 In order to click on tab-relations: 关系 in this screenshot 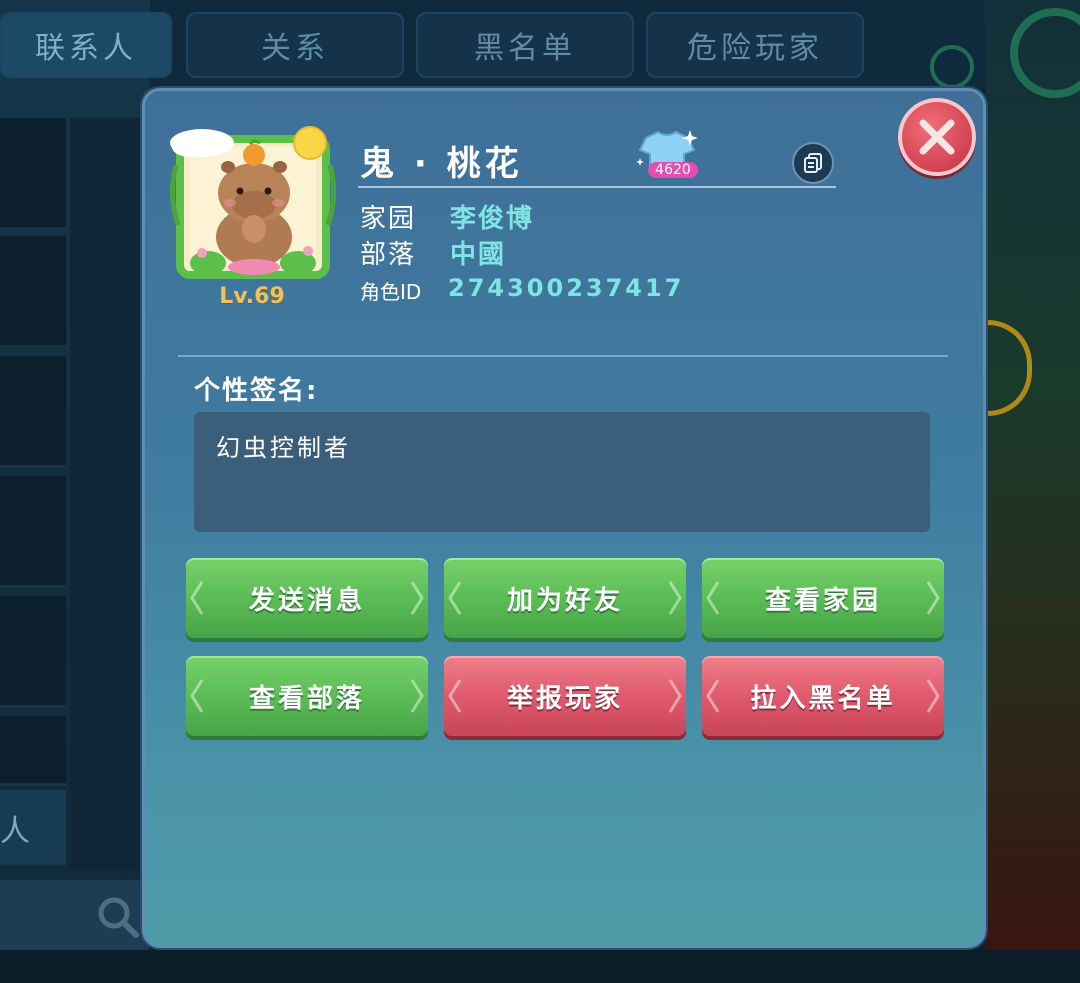, I will do `click(295, 45)`.